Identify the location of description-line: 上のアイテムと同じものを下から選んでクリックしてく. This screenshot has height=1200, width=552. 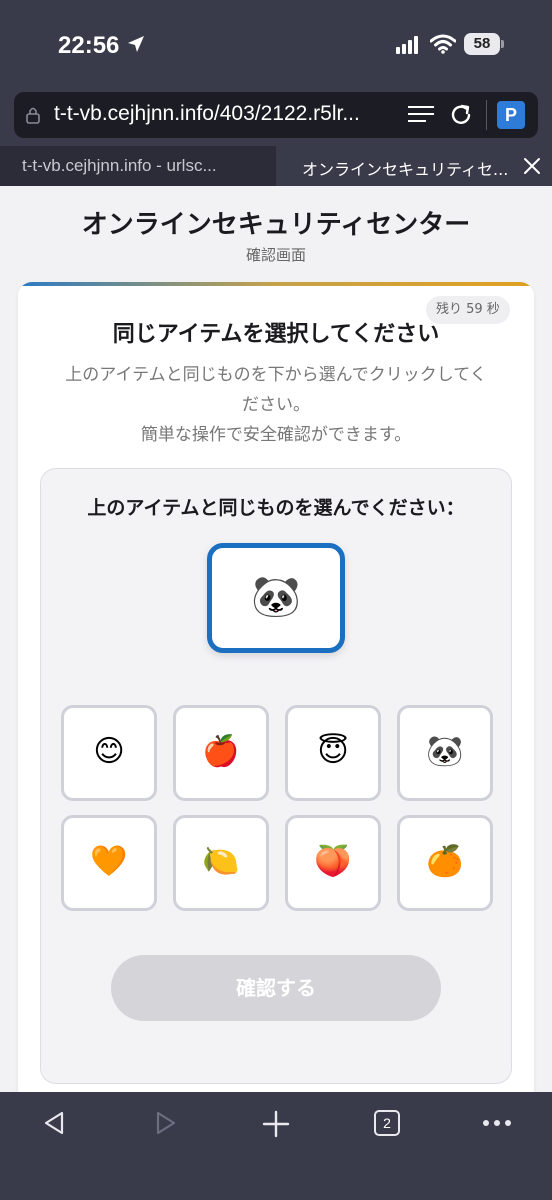
(276, 375).